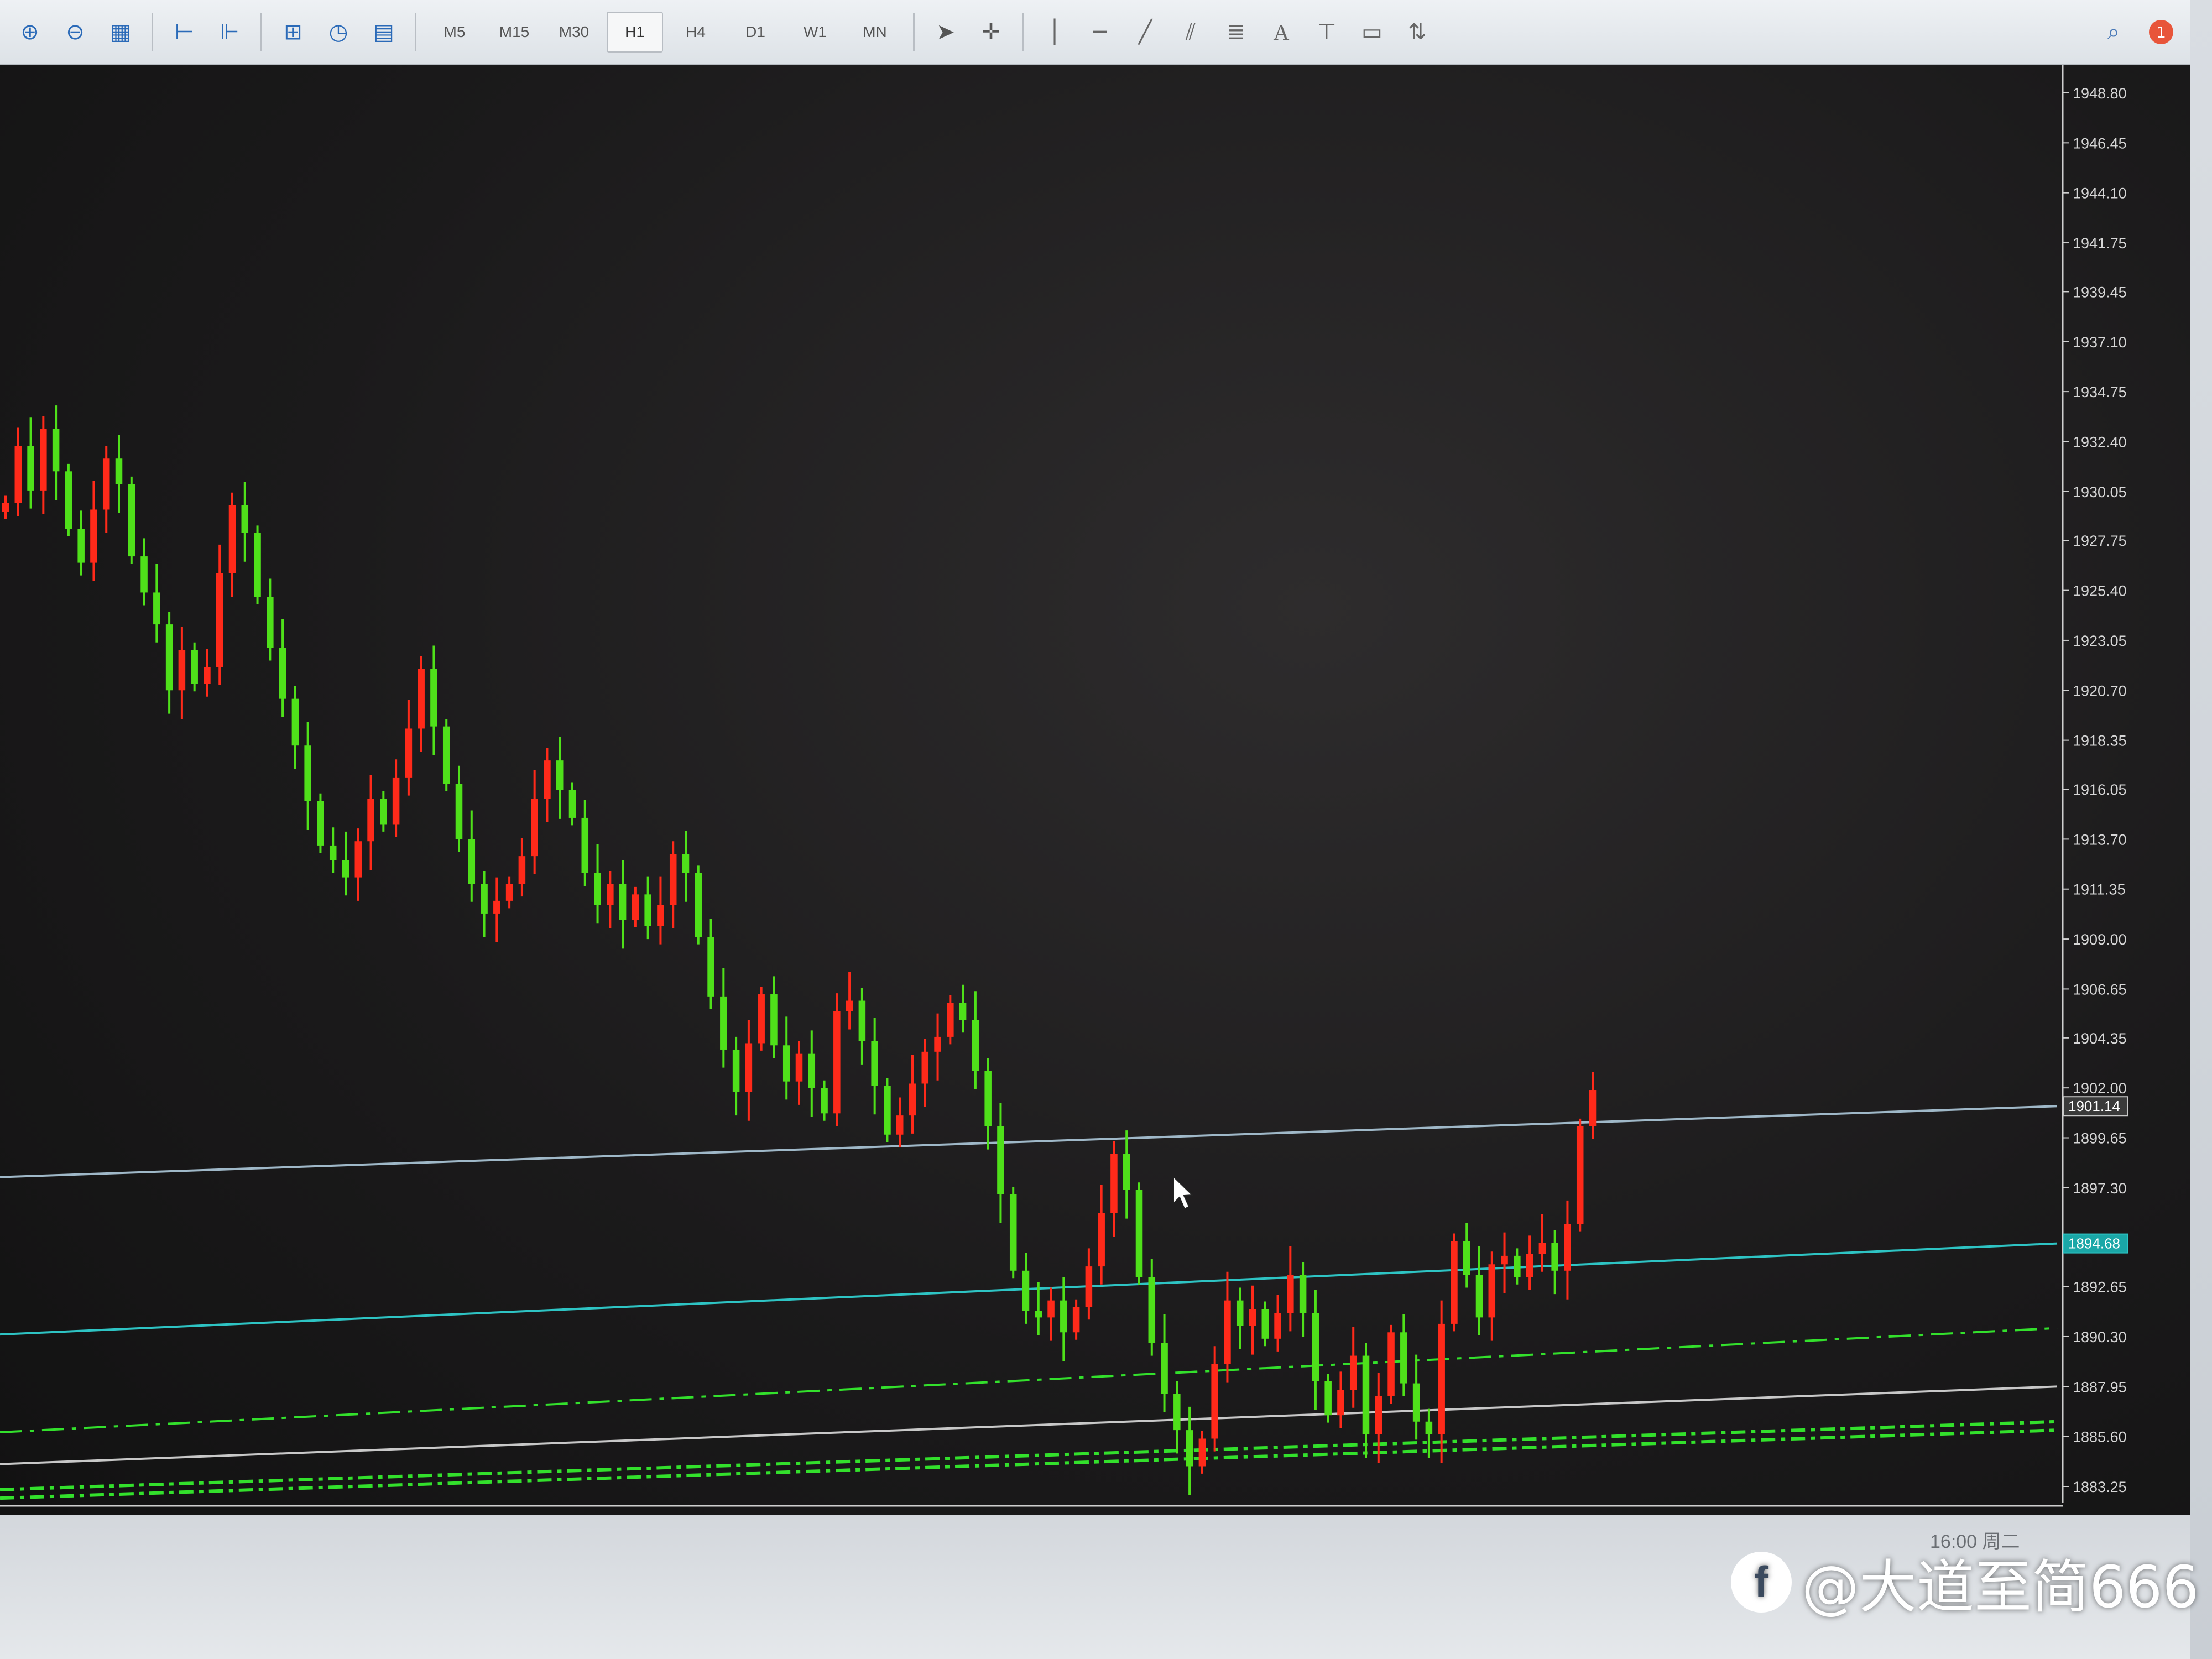  Describe the element at coordinates (2114, 32) in the screenshot. I see `search-icon: ⌕` at that location.